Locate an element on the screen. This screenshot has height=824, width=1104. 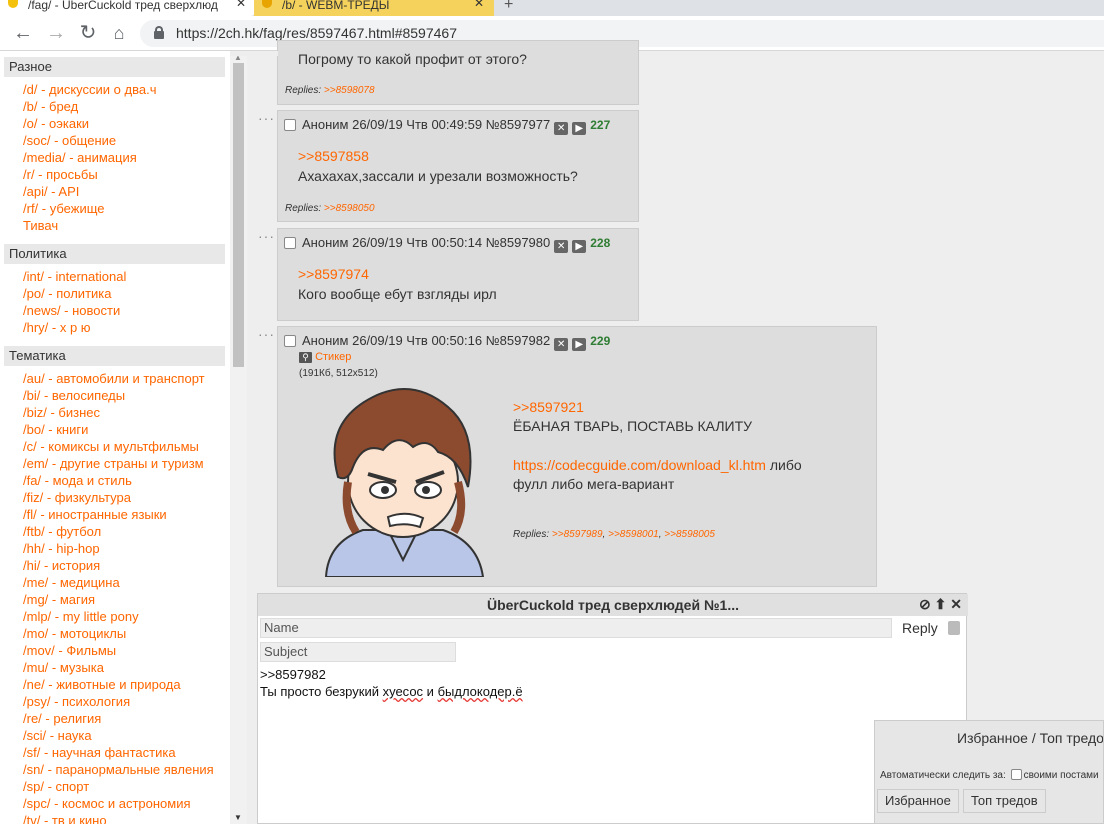
arrow-up-icon: ⬆ is located at coordinates (941, 604).